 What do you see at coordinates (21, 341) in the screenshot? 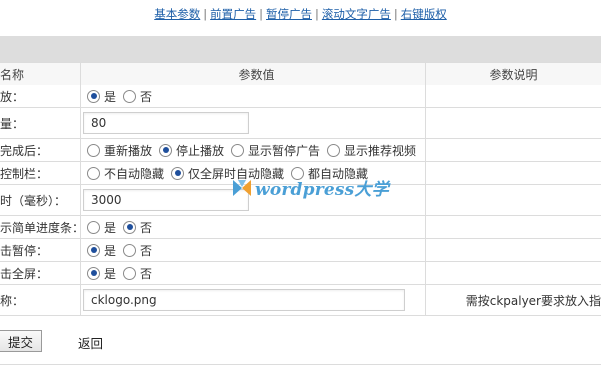
I see `submit-button: 提交` at bounding box center [21, 341].